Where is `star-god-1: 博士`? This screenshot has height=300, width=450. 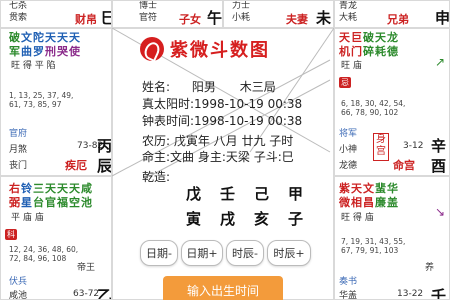
star-god-1: 博士 is located at coordinates (148, 6).